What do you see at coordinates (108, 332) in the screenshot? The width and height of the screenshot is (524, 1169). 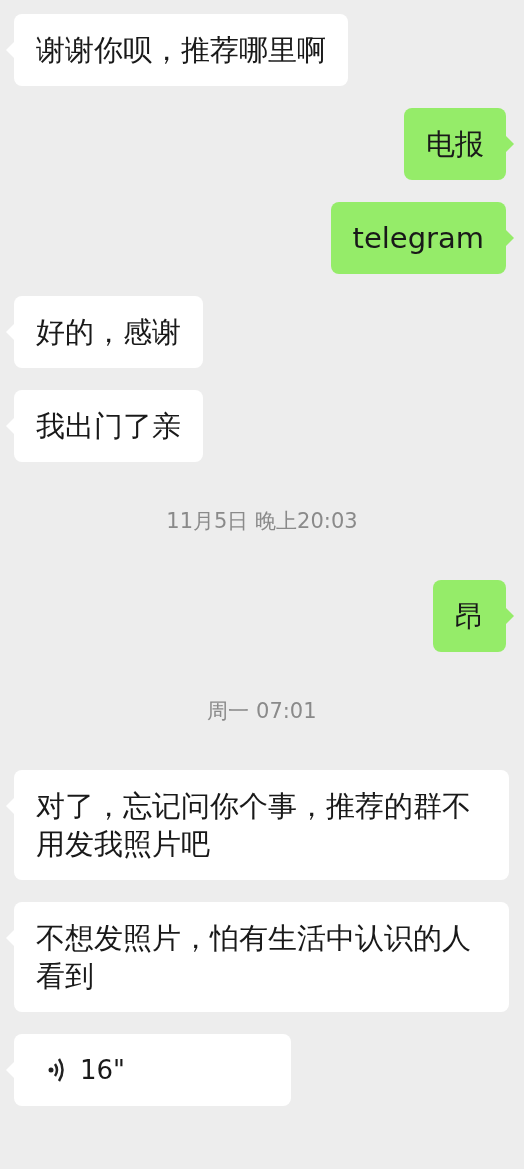 I see `message-bubble: 好的，感谢` at bounding box center [108, 332].